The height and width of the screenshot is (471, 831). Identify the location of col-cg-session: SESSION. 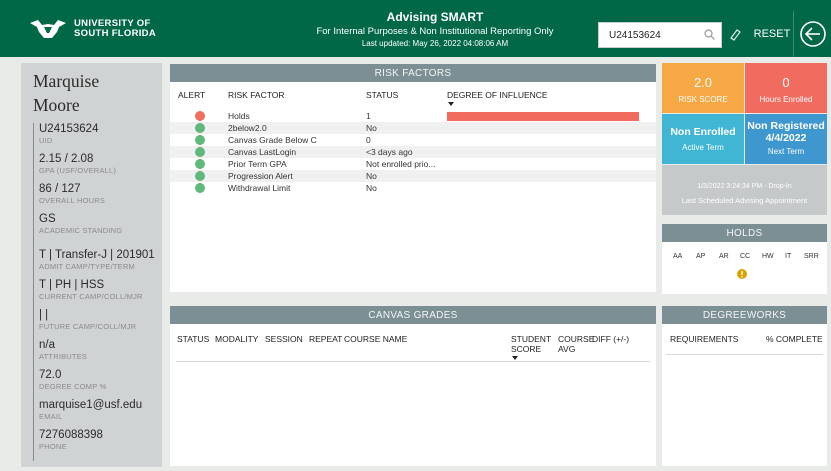
(284, 339).